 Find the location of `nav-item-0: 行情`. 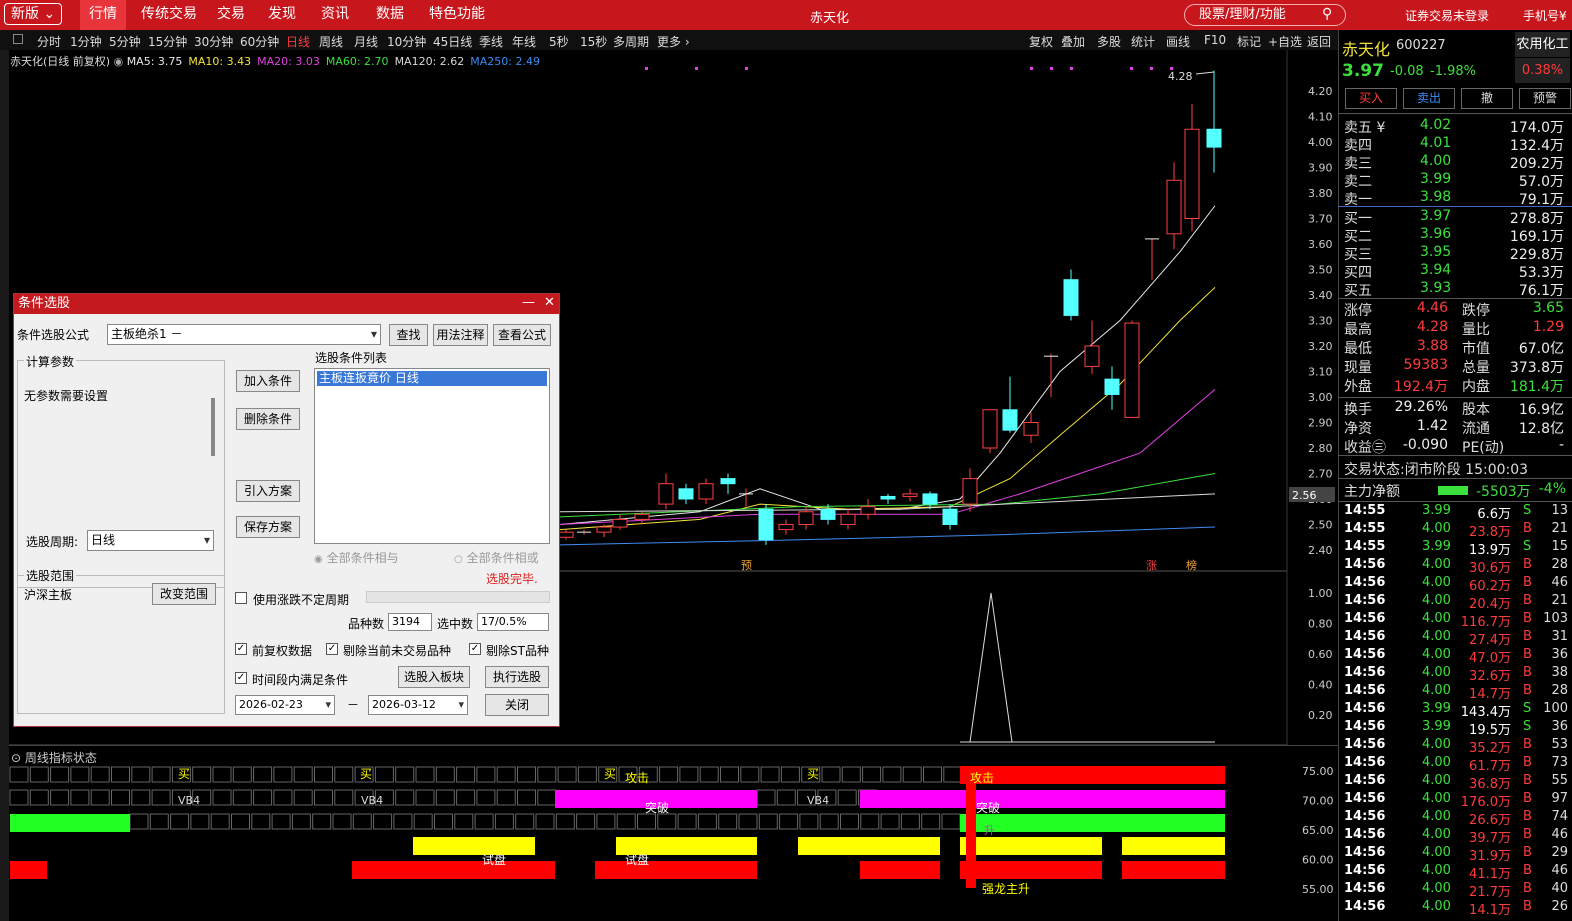

nav-item-0: 行情 is located at coordinates (103, 15).